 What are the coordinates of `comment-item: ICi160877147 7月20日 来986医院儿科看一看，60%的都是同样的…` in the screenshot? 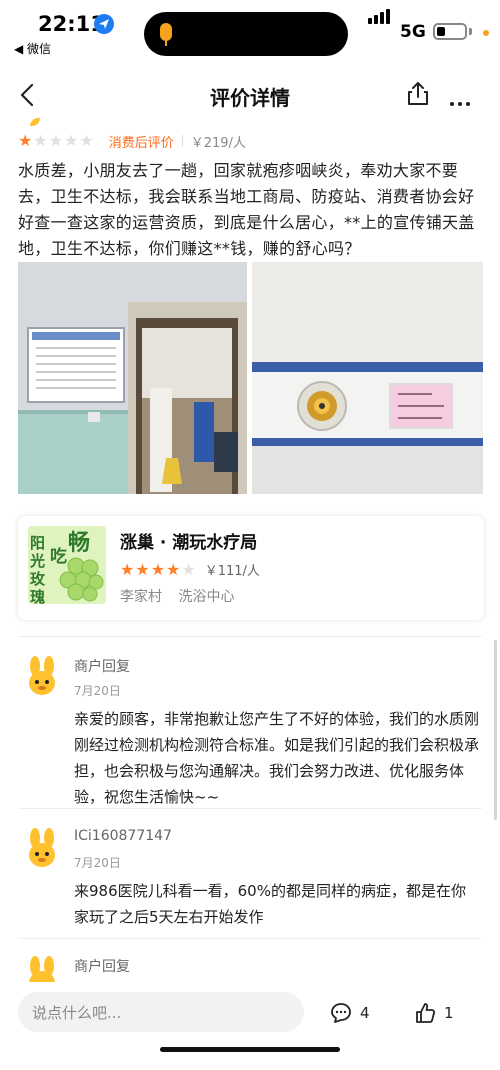 It's located at (251, 883).